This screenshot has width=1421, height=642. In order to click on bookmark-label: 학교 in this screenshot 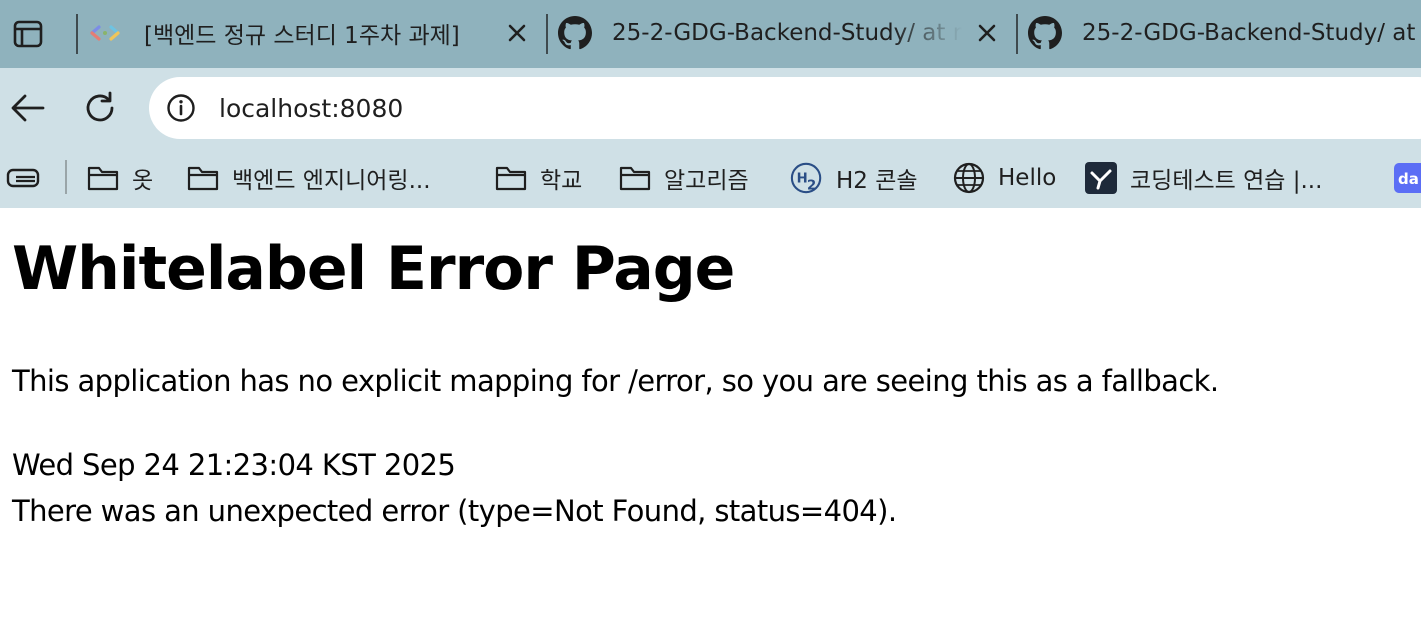, I will do `click(561, 181)`.